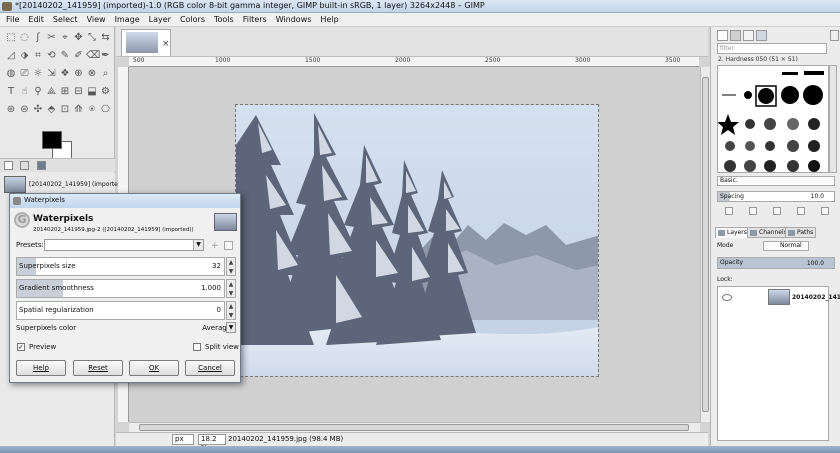 This screenshot has width=840, height=453. I want to click on fuzzy-select-tool-icon: ⌖, so click(65, 38).